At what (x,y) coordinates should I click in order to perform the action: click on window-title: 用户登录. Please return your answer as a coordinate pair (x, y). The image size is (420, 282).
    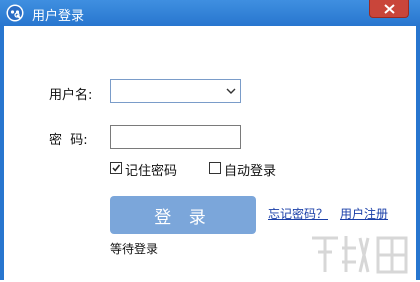
    Looking at the image, I should click on (58, 16).